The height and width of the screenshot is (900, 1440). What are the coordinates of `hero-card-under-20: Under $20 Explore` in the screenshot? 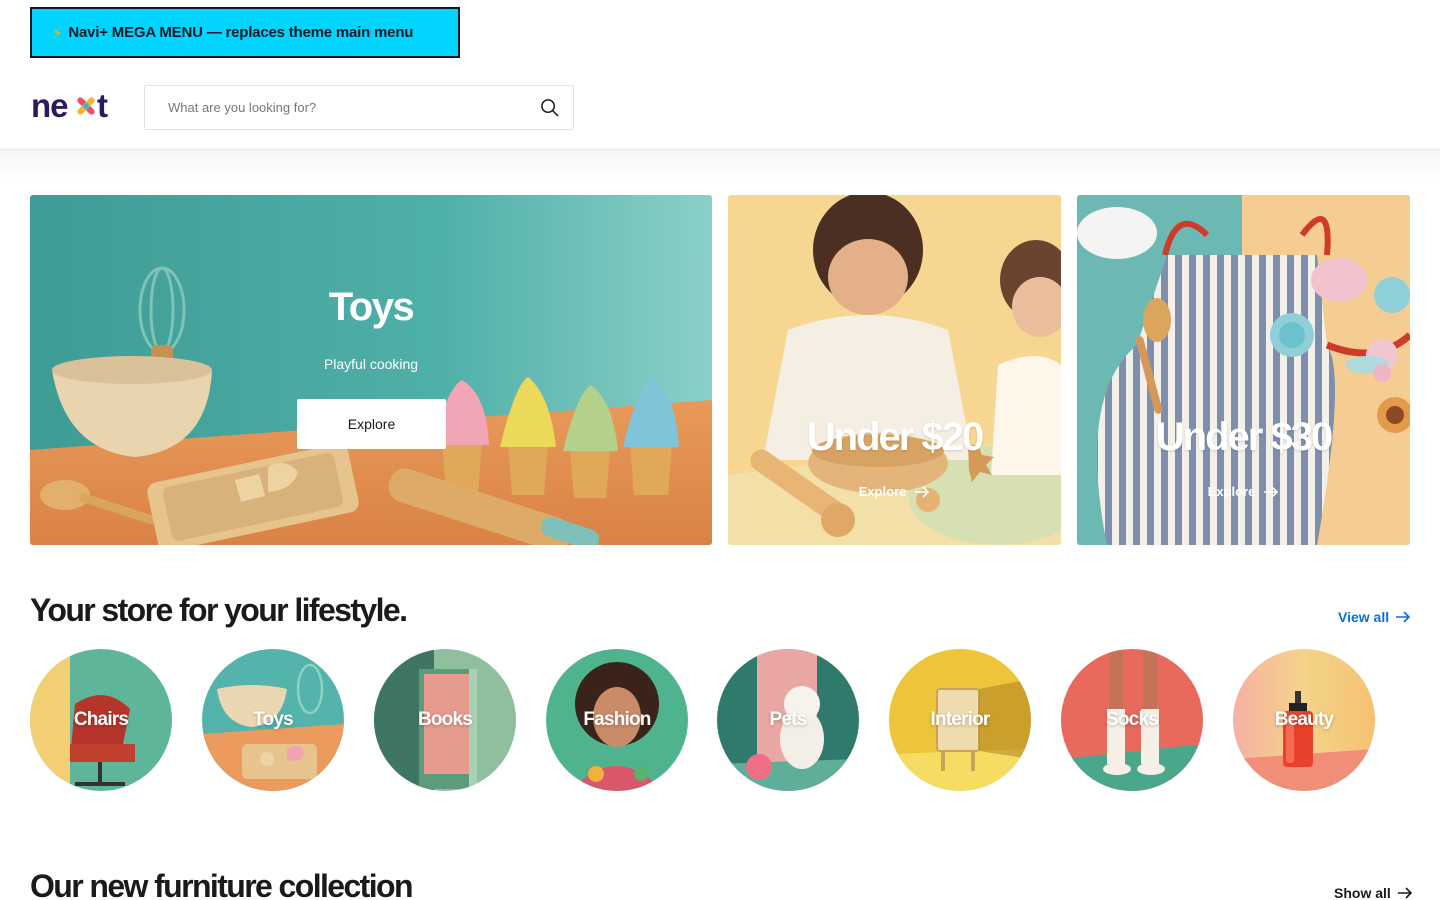 It's located at (894, 370).